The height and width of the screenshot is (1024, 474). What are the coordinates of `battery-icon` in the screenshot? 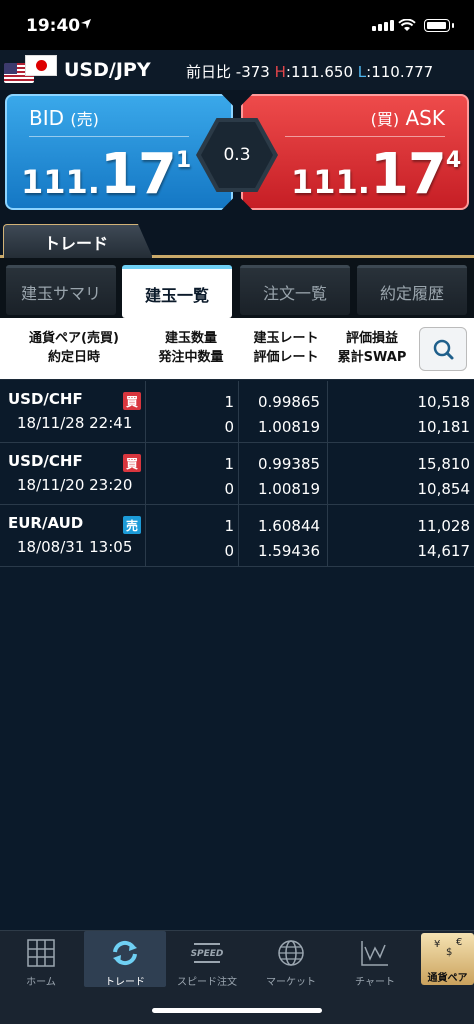 It's located at (439, 25).